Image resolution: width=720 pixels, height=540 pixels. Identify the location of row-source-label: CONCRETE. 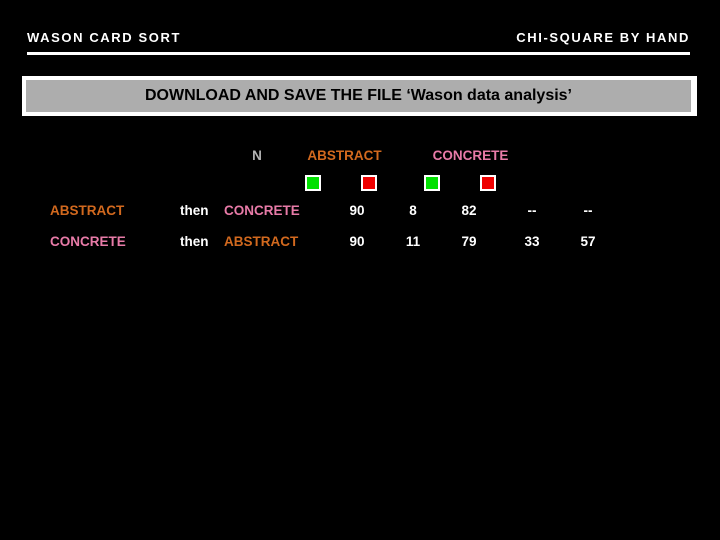
(88, 241).